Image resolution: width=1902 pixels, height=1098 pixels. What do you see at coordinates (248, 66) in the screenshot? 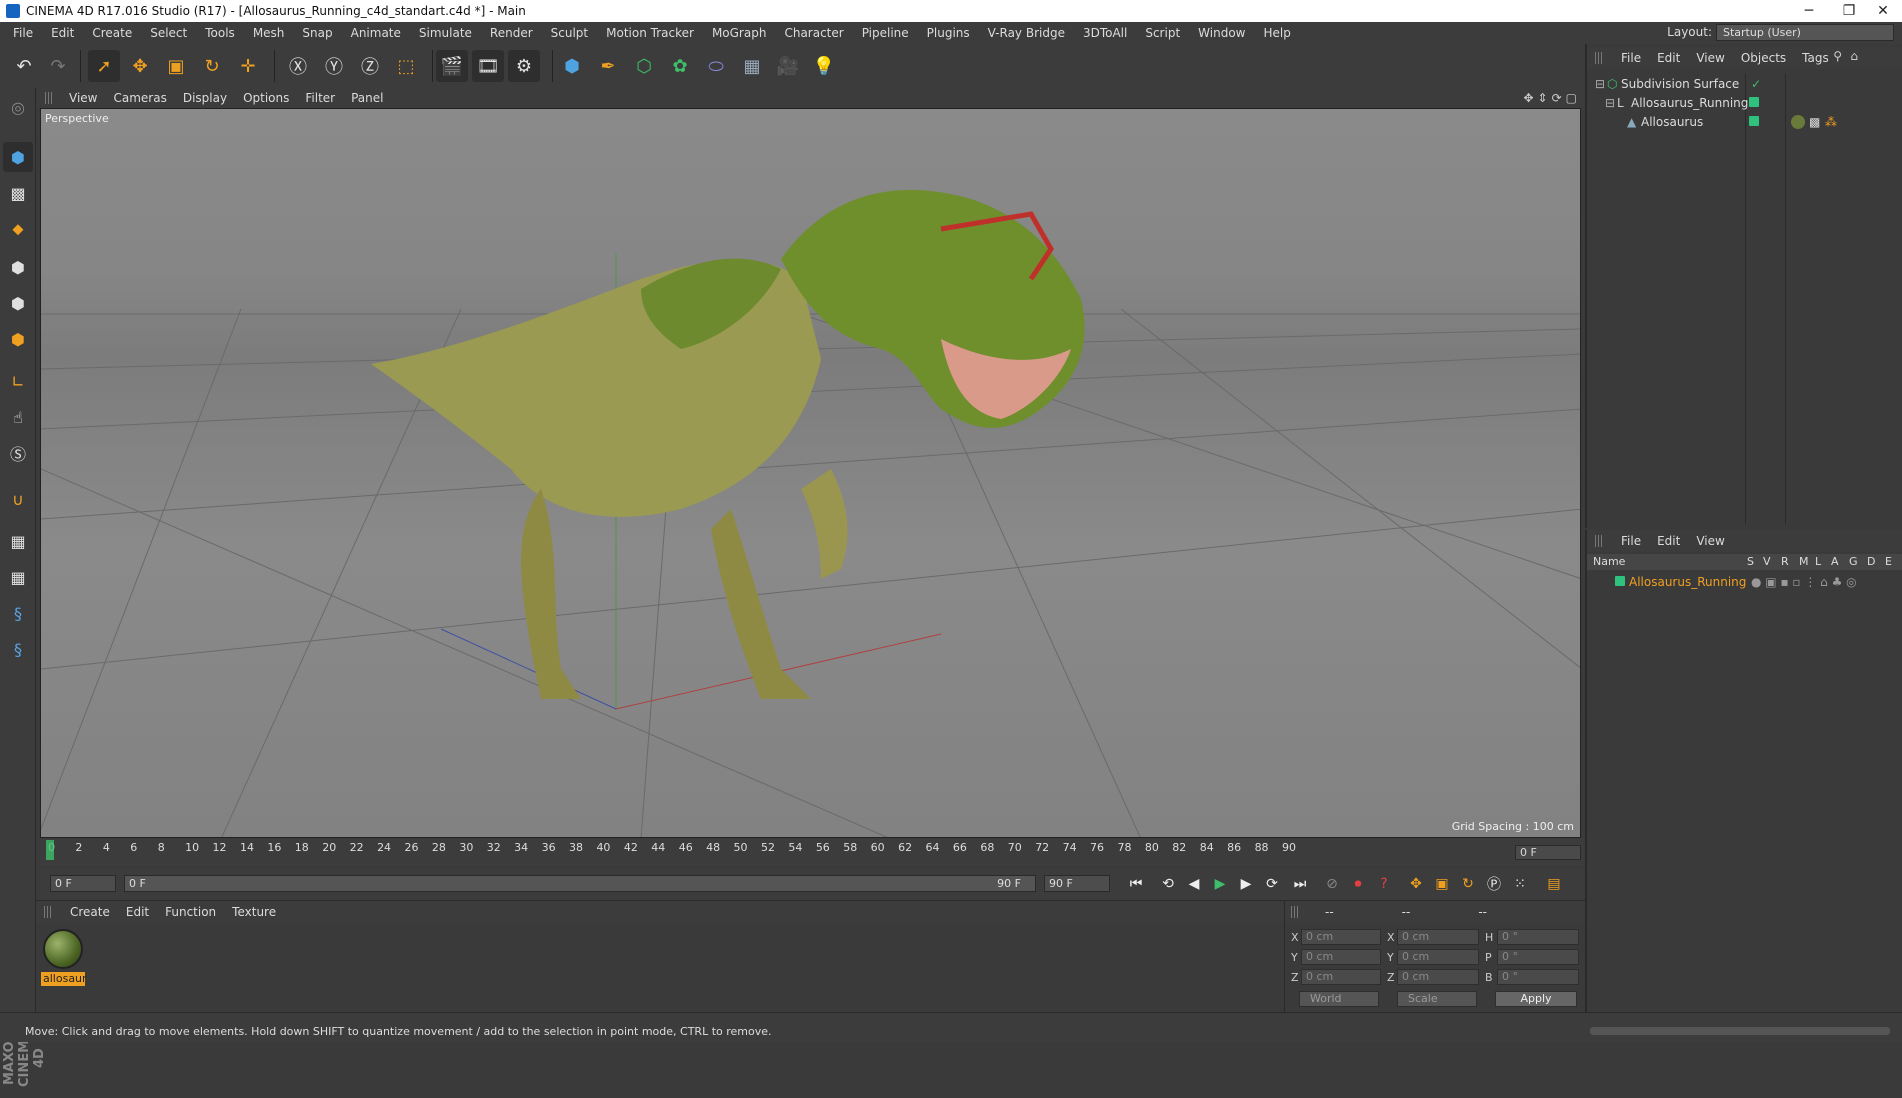
I see `live-select-icon: ✛` at bounding box center [248, 66].